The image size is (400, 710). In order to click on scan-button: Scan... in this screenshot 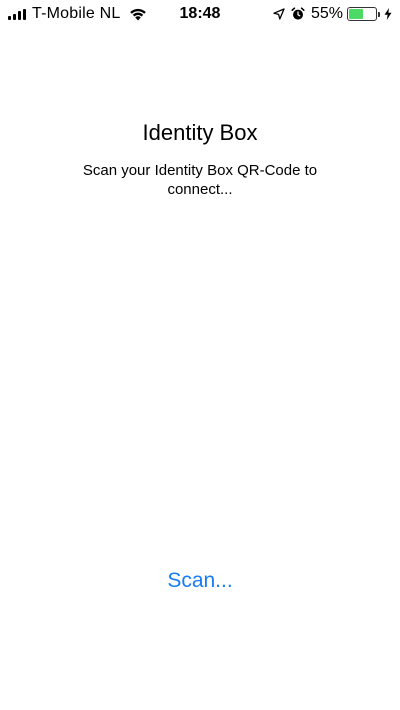, I will do `click(200, 581)`.